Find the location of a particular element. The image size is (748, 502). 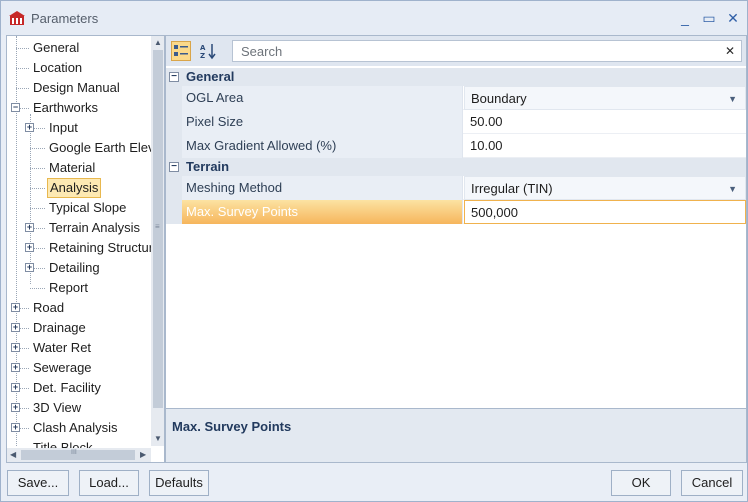

scroll-down-icon: ▼ is located at coordinates (158, 438).